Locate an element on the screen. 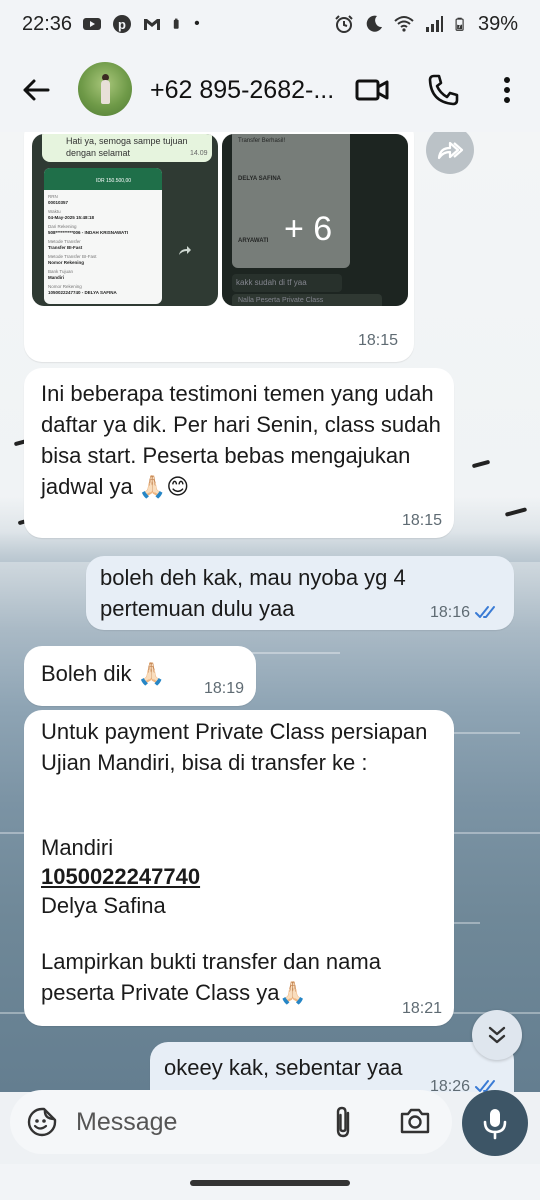  thumb-receipt-amount: IDR 150.500,00 is located at coordinates (114, 181).